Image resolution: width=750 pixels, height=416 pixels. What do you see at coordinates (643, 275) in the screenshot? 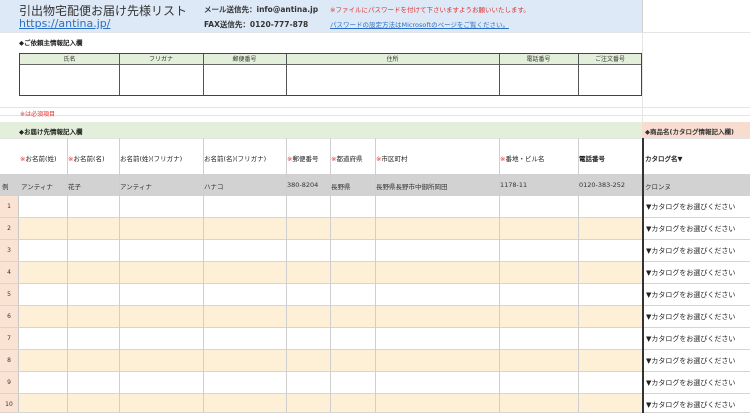
I see `catalog-column-border` at bounding box center [643, 275].